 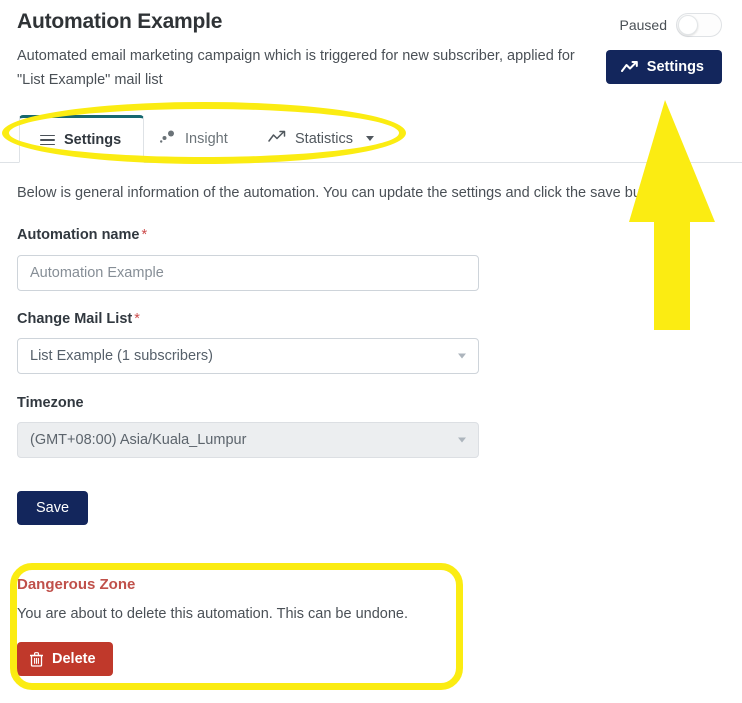 What do you see at coordinates (78, 319) in the screenshot?
I see `change-mail-list-label: Change Mail List *` at bounding box center [78, 319].